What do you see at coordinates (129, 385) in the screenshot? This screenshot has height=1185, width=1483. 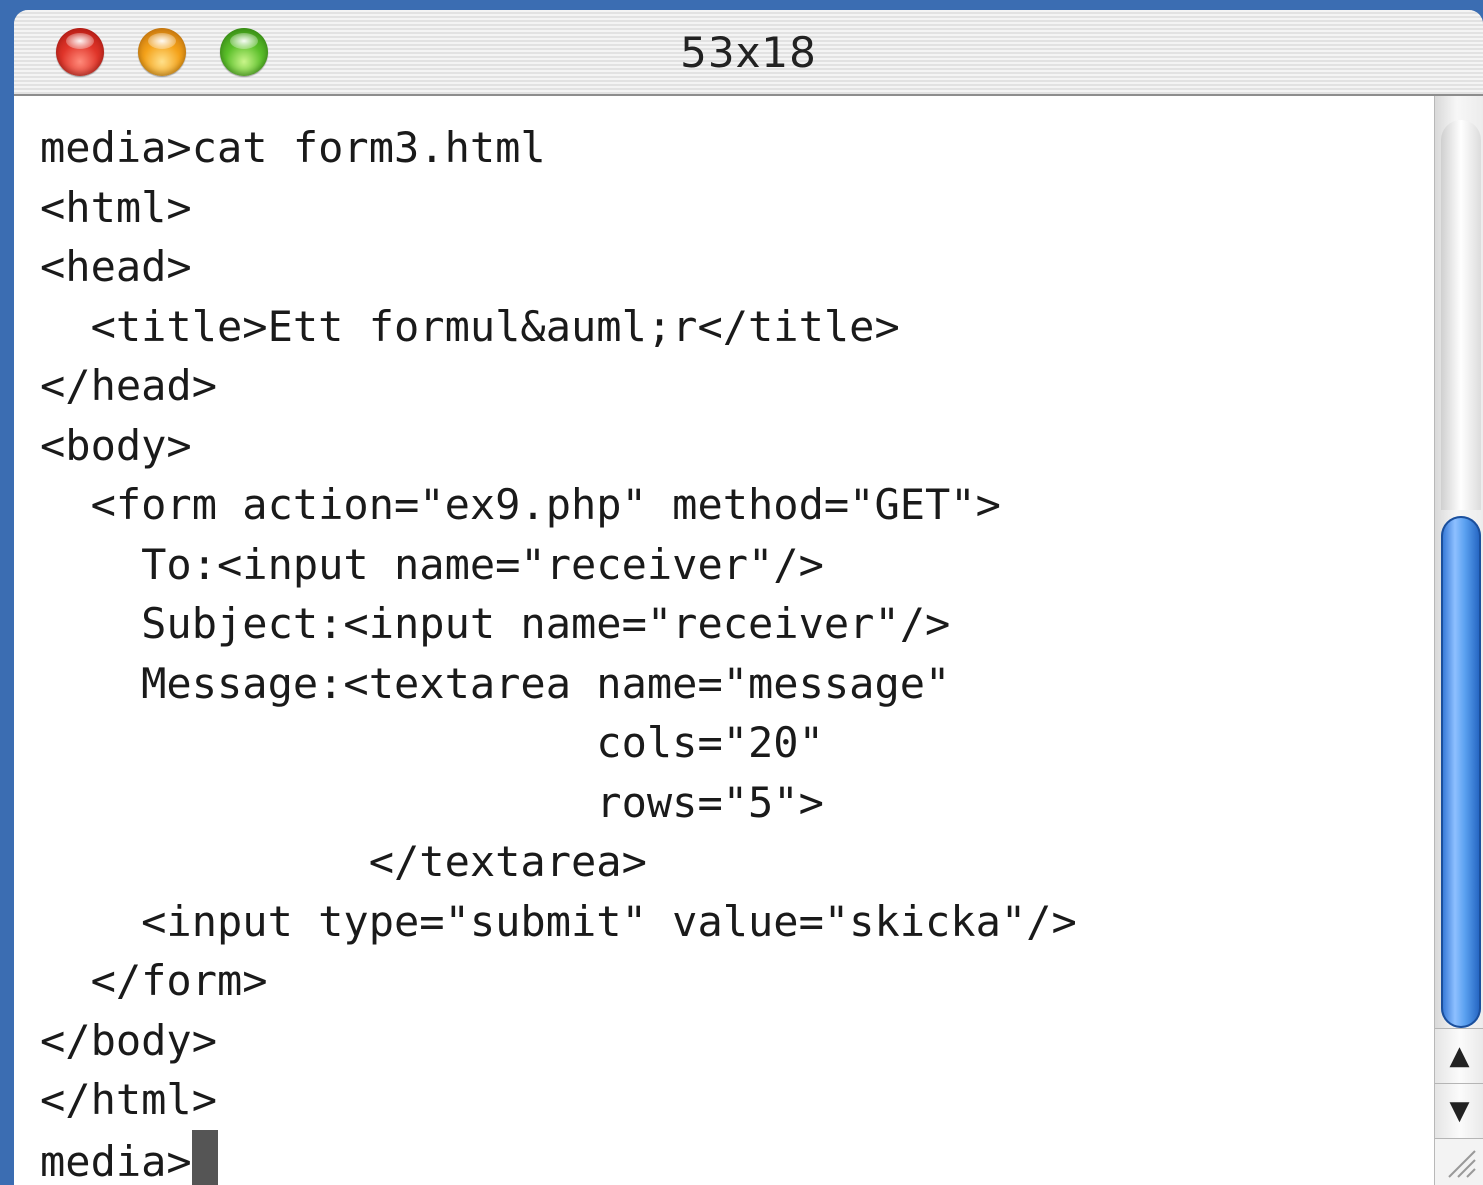 I see `terminal-line: </head>` at bounding box center [129, 385].